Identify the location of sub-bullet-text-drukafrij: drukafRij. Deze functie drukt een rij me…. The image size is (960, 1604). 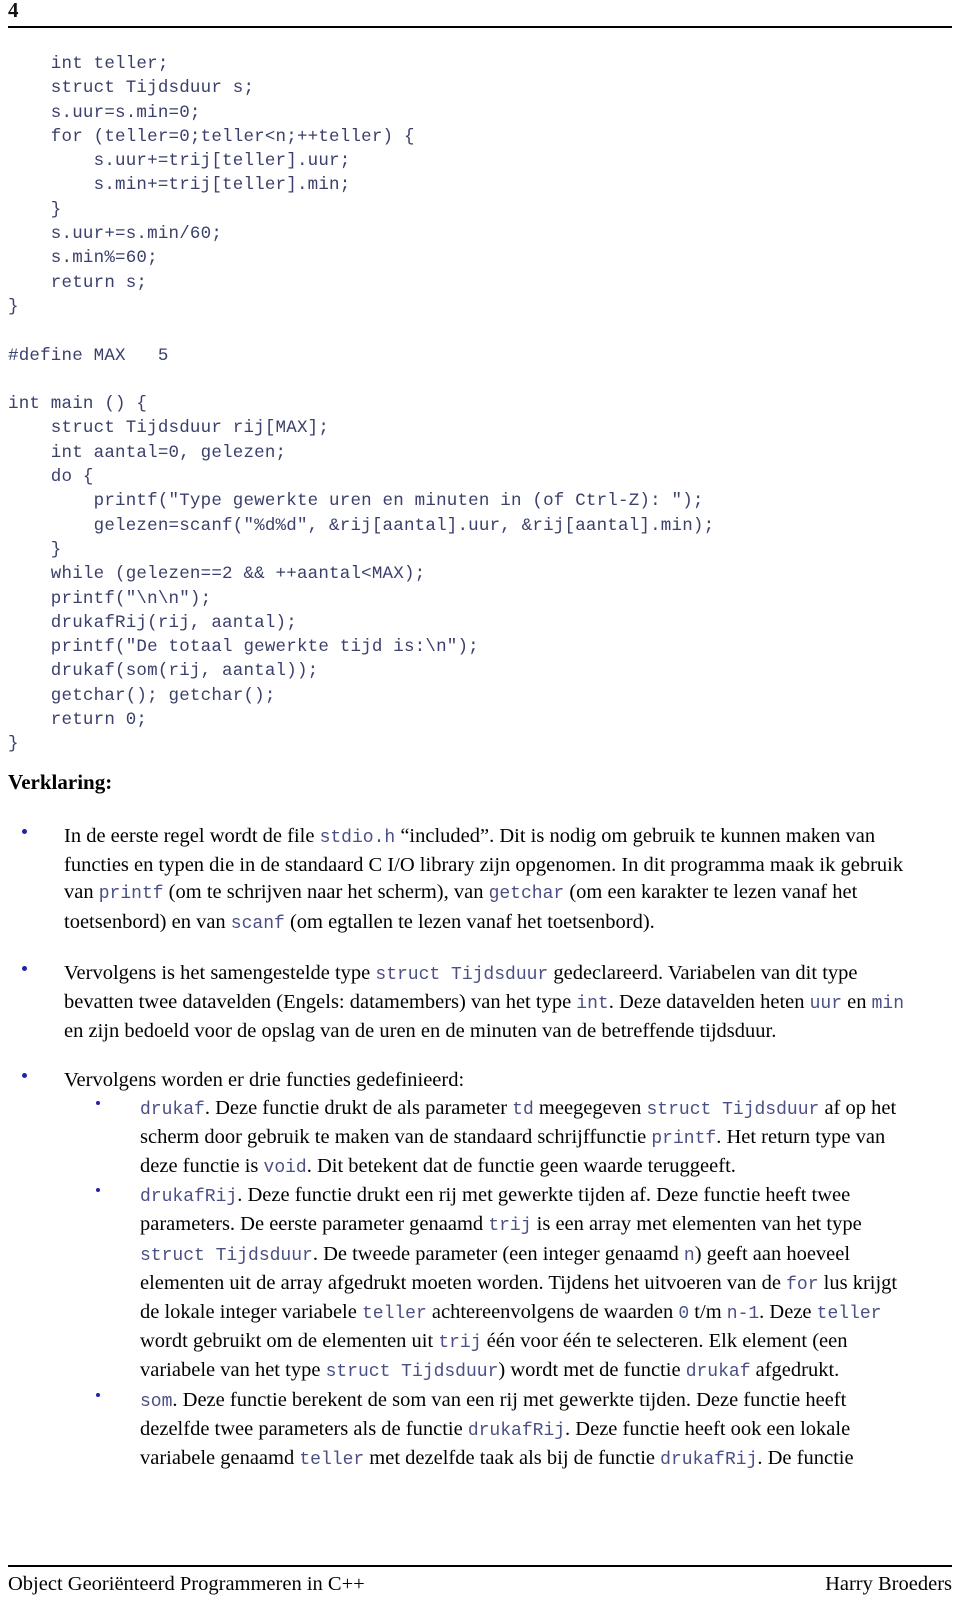
(518, 1283).